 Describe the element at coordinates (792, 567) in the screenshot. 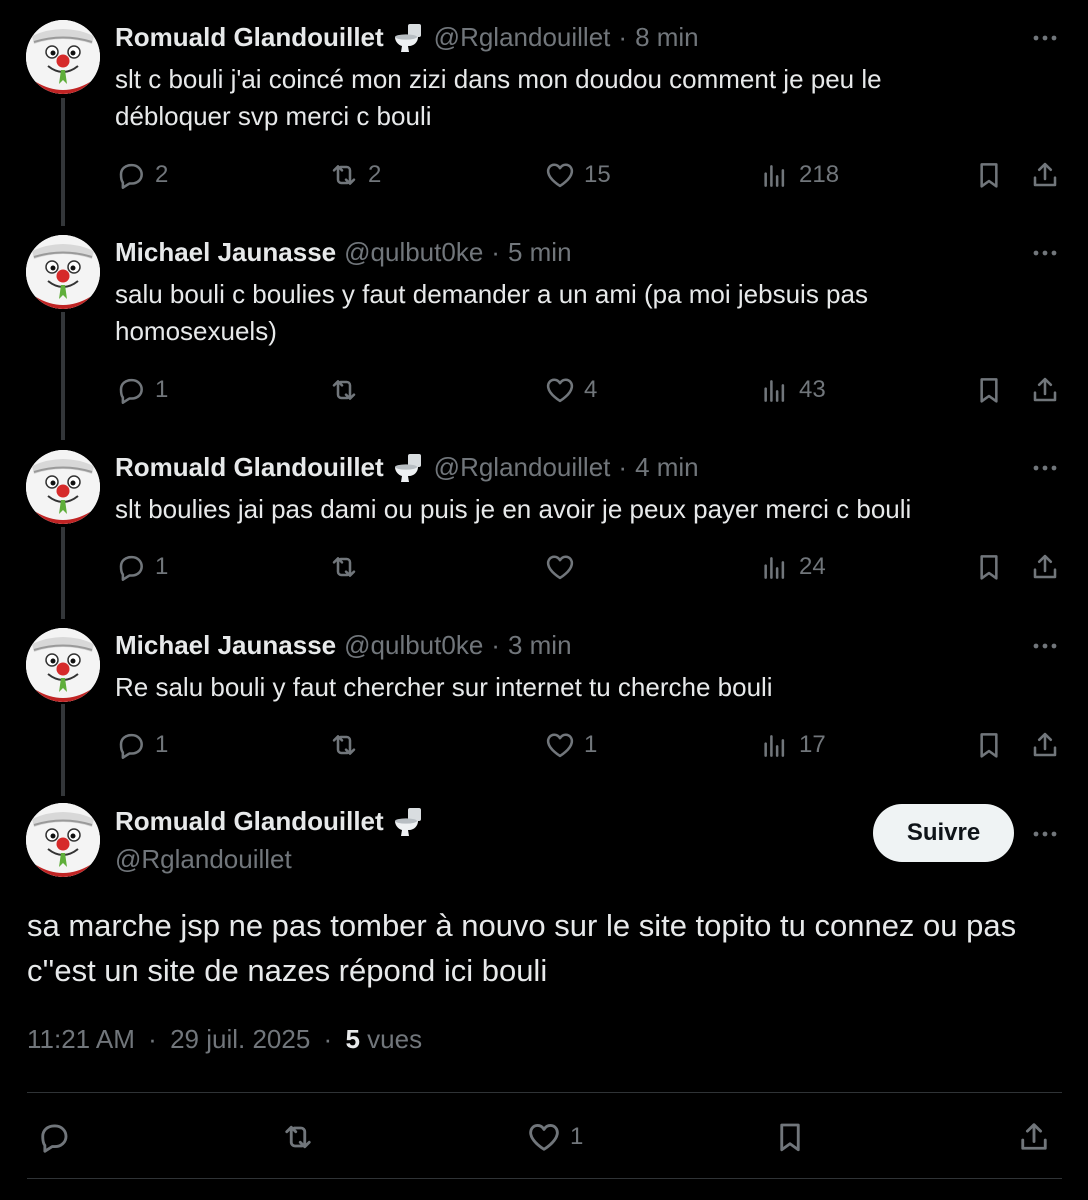

I see `views-button: 24` at that location.